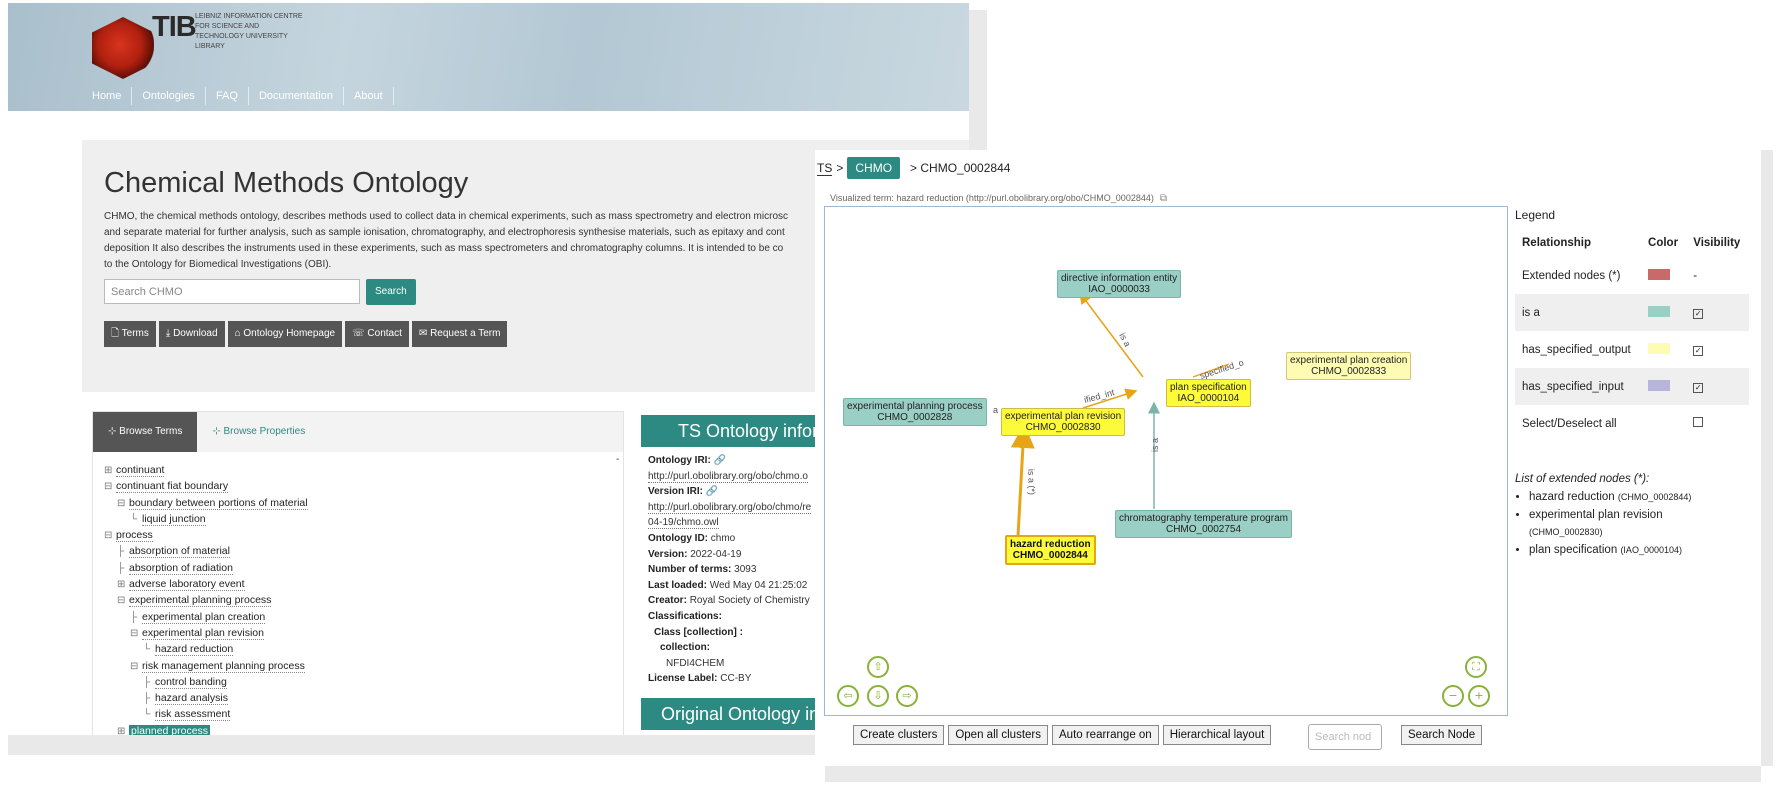 The height and width of the screenshot is (803, 1777). Describe the element at coordinates (1663, 349) in the screenshot. I see `legend-color` at that location.